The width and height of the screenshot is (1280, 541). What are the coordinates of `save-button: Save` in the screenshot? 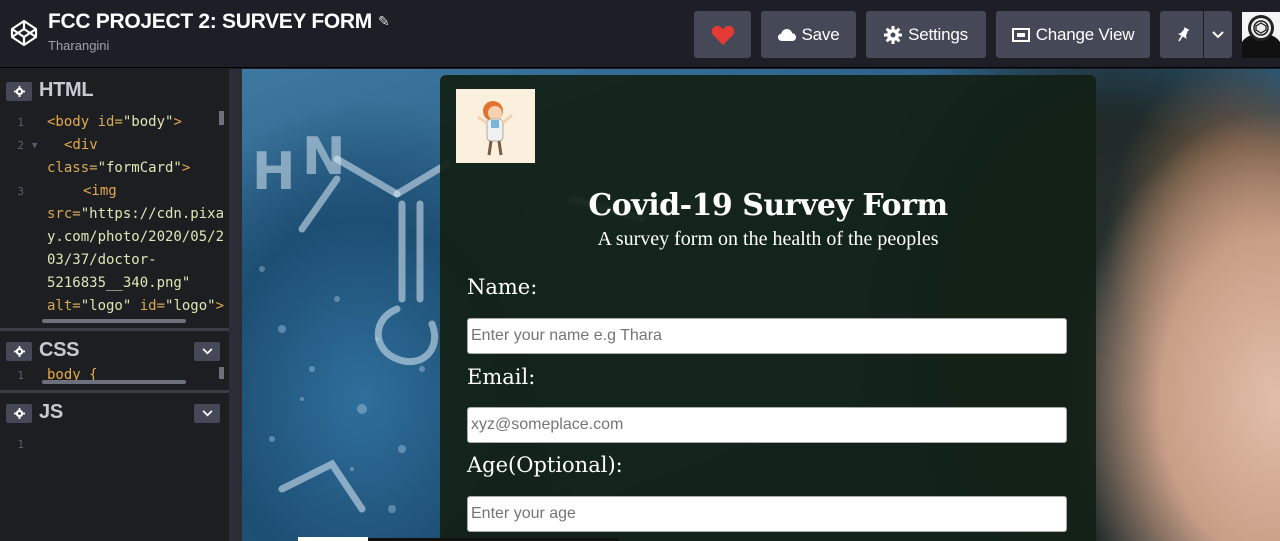 It's located at (808, 34).